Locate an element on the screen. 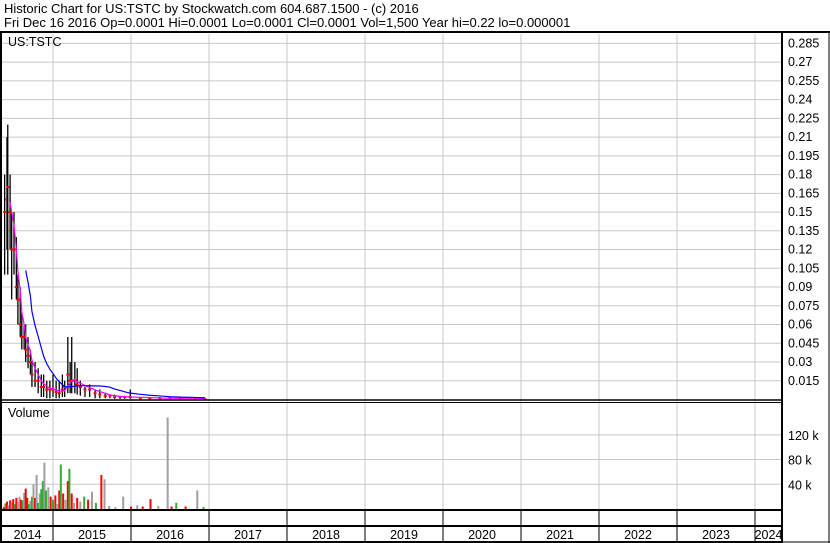  year-label: 2021 is located at coordinates (560, 535).